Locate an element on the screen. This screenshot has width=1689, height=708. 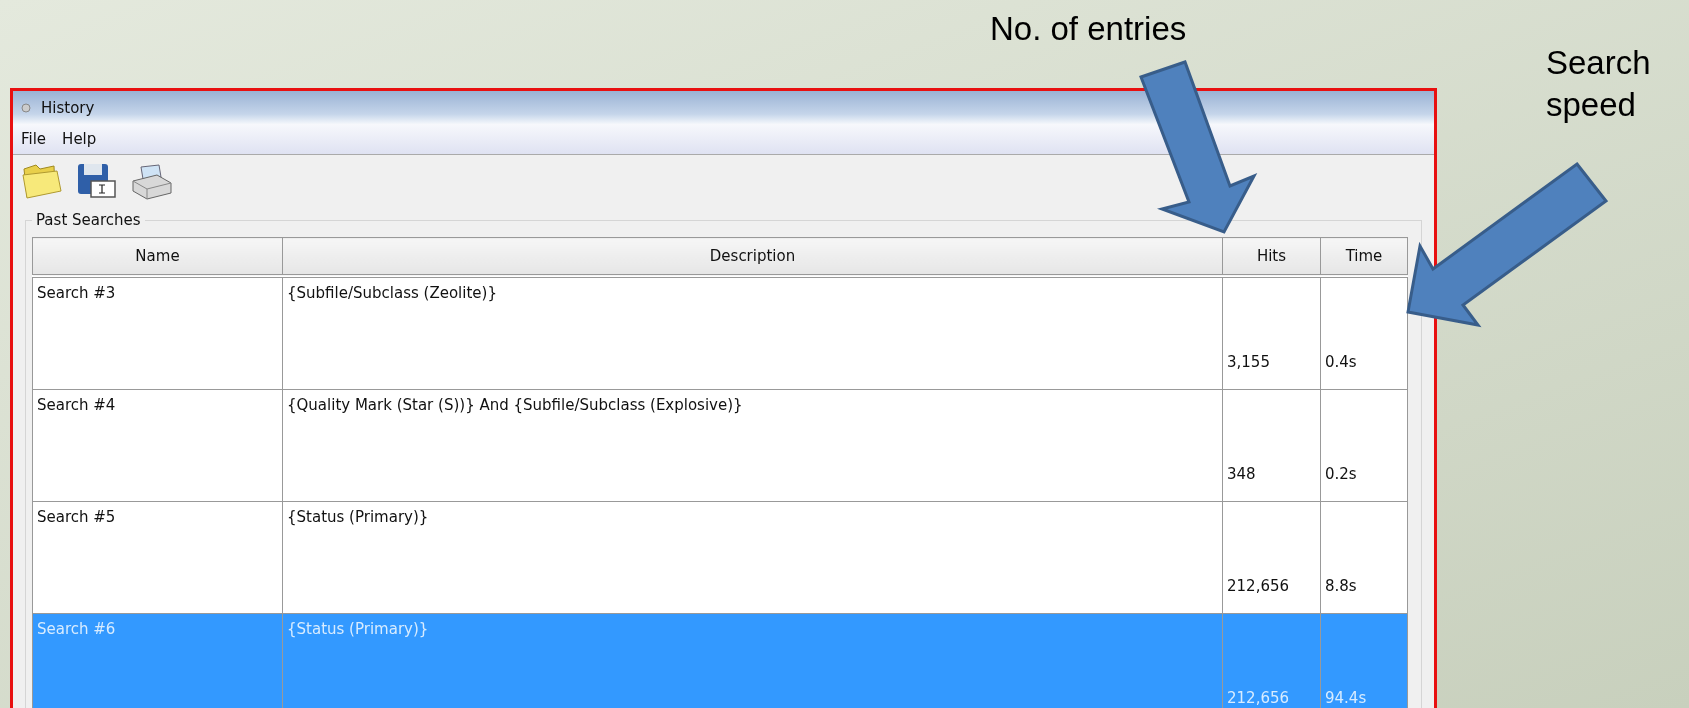
table-cell: 348 is located at coordinates (1241, 474).